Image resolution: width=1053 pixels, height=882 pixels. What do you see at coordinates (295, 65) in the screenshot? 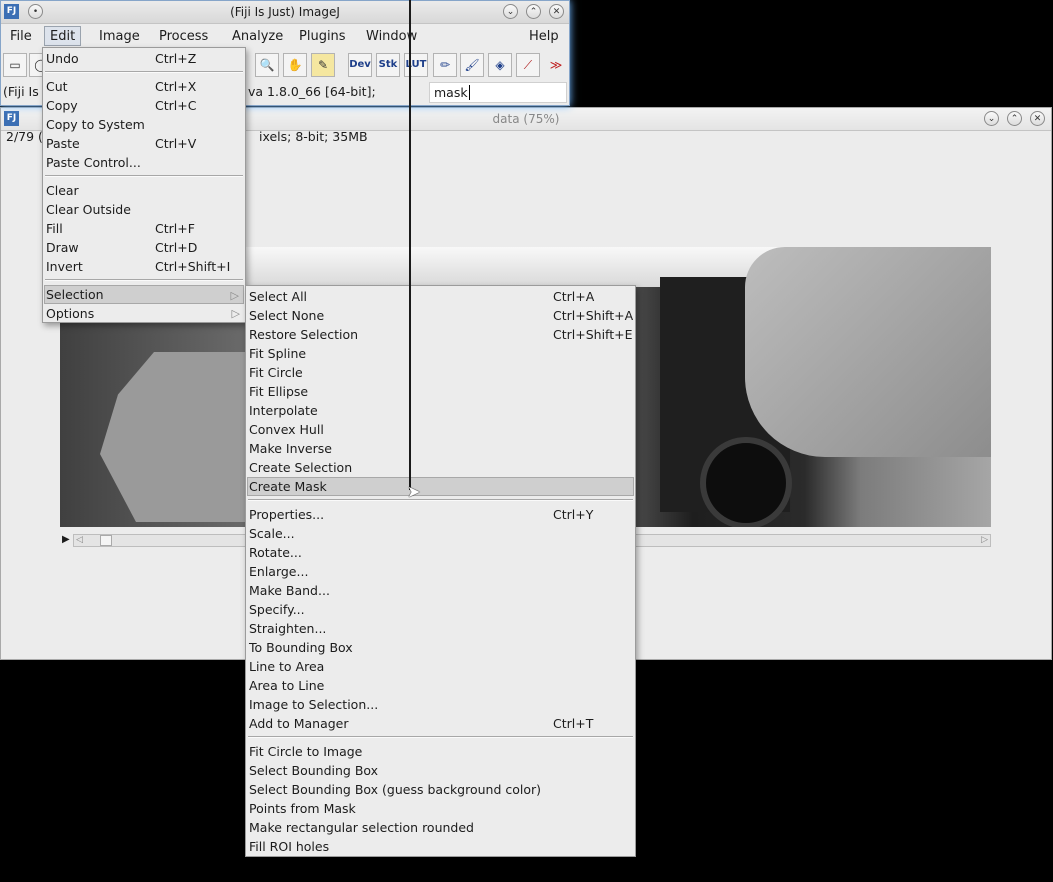
I see `hand-icon: ✋` at bounding box center [295, 65].